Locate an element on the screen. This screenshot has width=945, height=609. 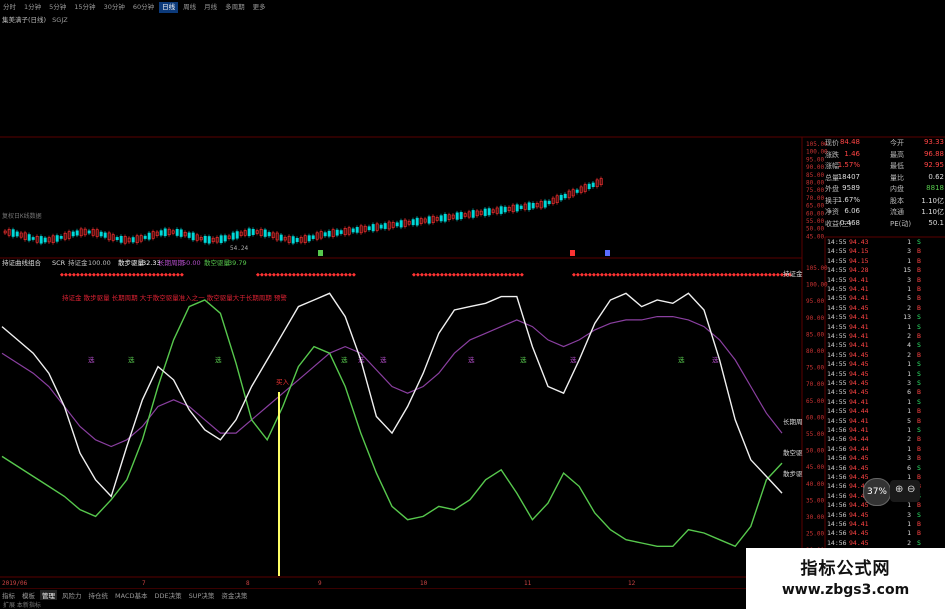
indicator-tab-4: 持仓统 is located at coordinates (99, 595).